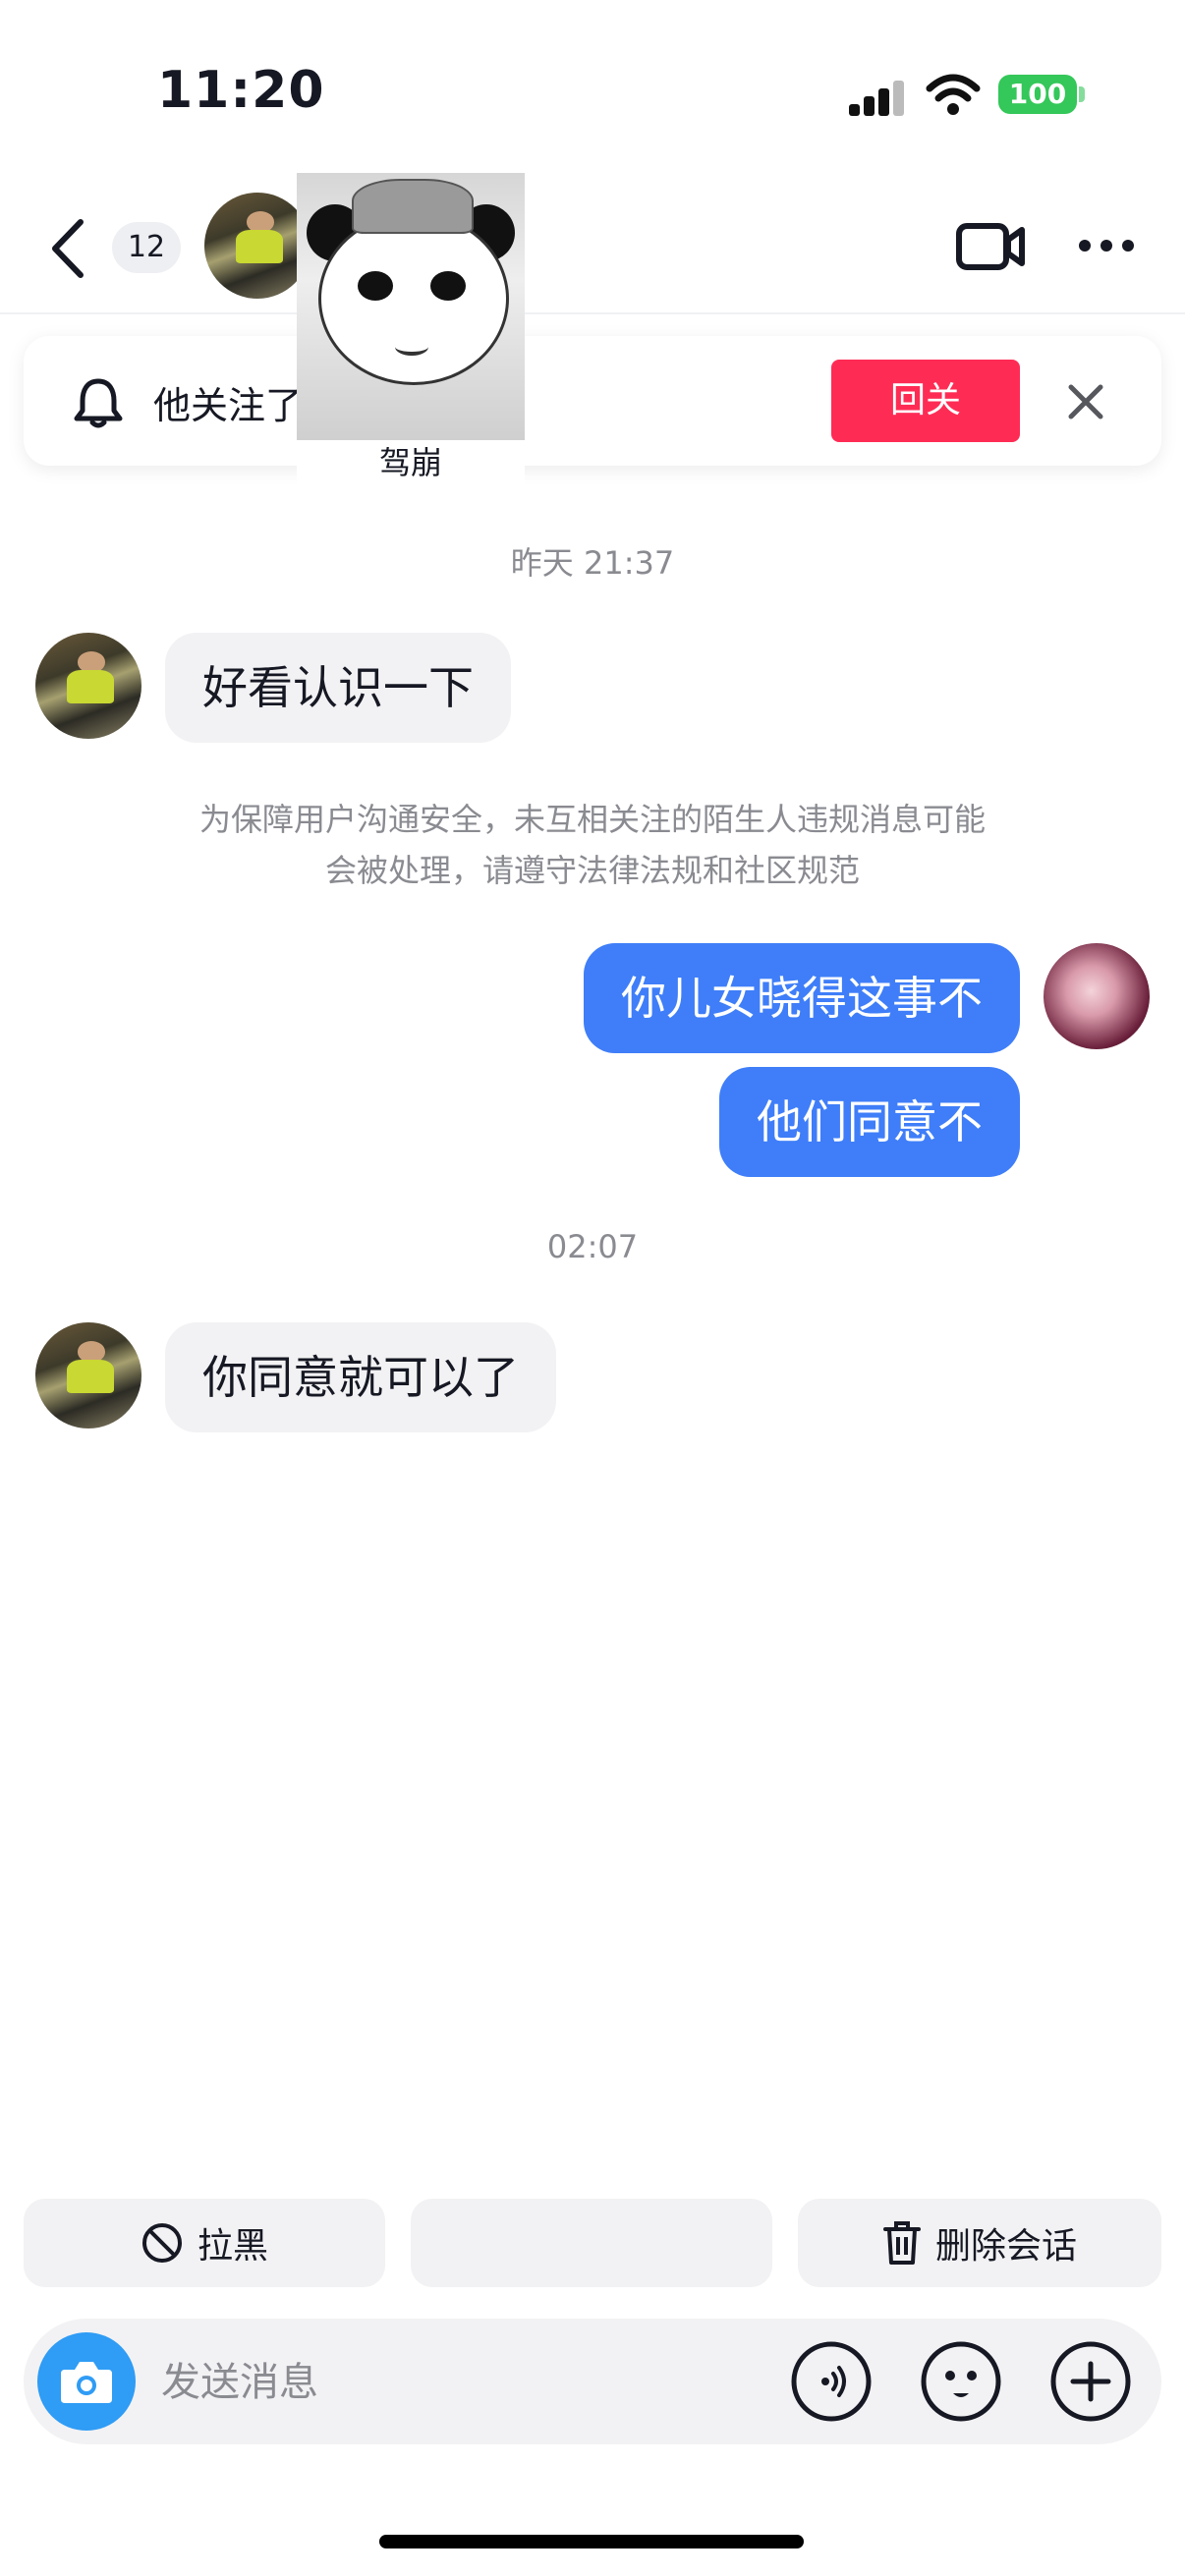 This screenshot has width=1185, height=2576. What do you see at coordinates (592, 313) in the screenshot?
I see `header-divider` at bounding box center [592, 313].